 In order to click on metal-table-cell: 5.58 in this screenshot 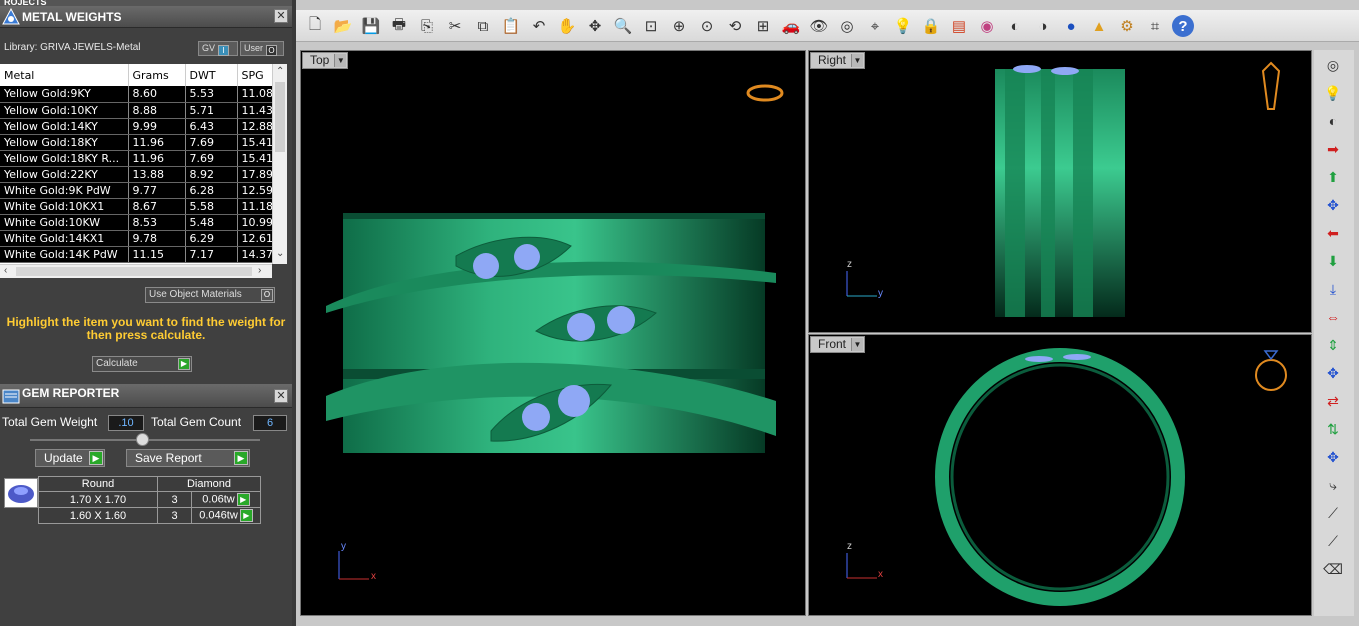, I will do `click(211, 206)`.